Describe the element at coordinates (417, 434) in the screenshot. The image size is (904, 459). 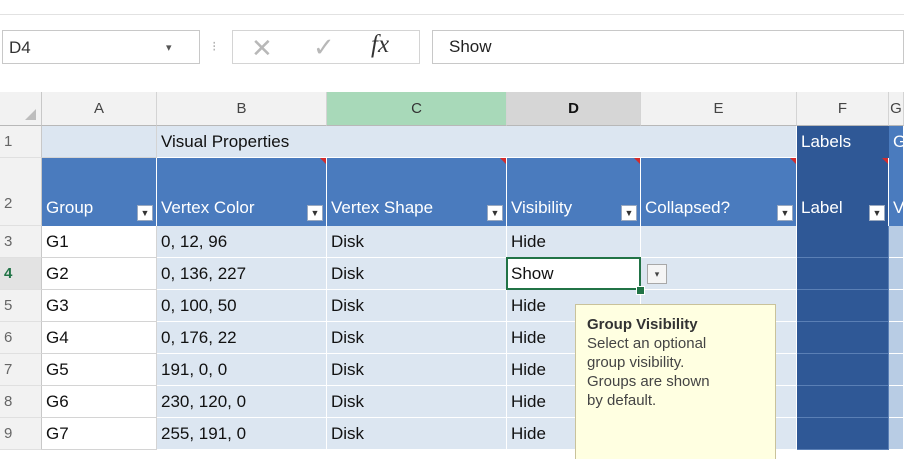
I see `cell-C9: Disk` at that location.